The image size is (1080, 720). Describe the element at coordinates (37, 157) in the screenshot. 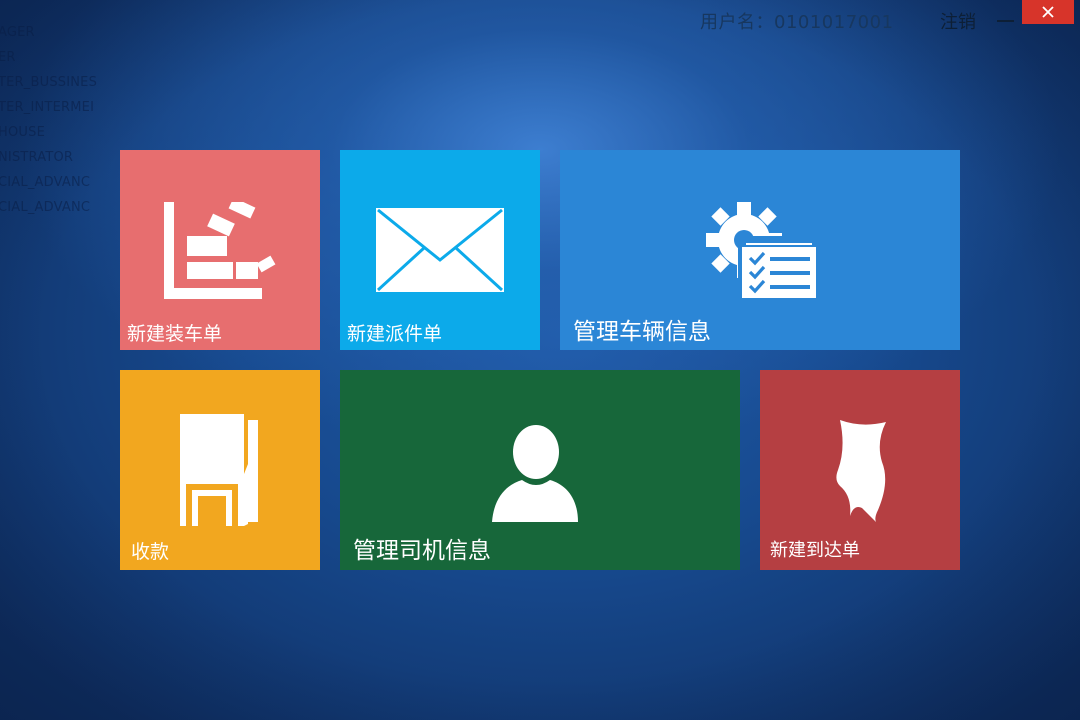

I see `background-text-line: NISTRATOR` at that location.